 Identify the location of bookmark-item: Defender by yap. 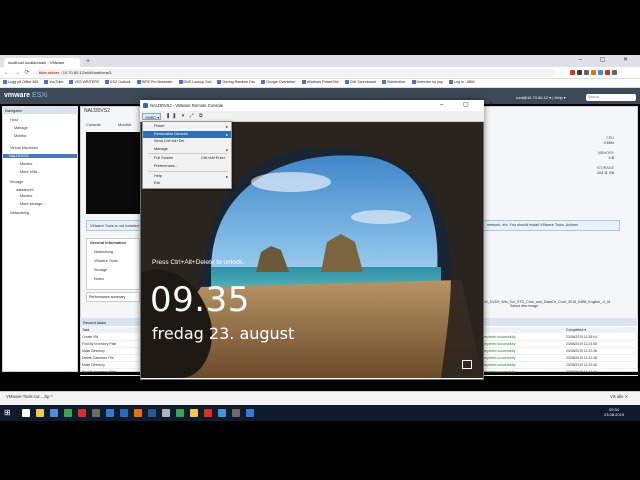
(427, 82).